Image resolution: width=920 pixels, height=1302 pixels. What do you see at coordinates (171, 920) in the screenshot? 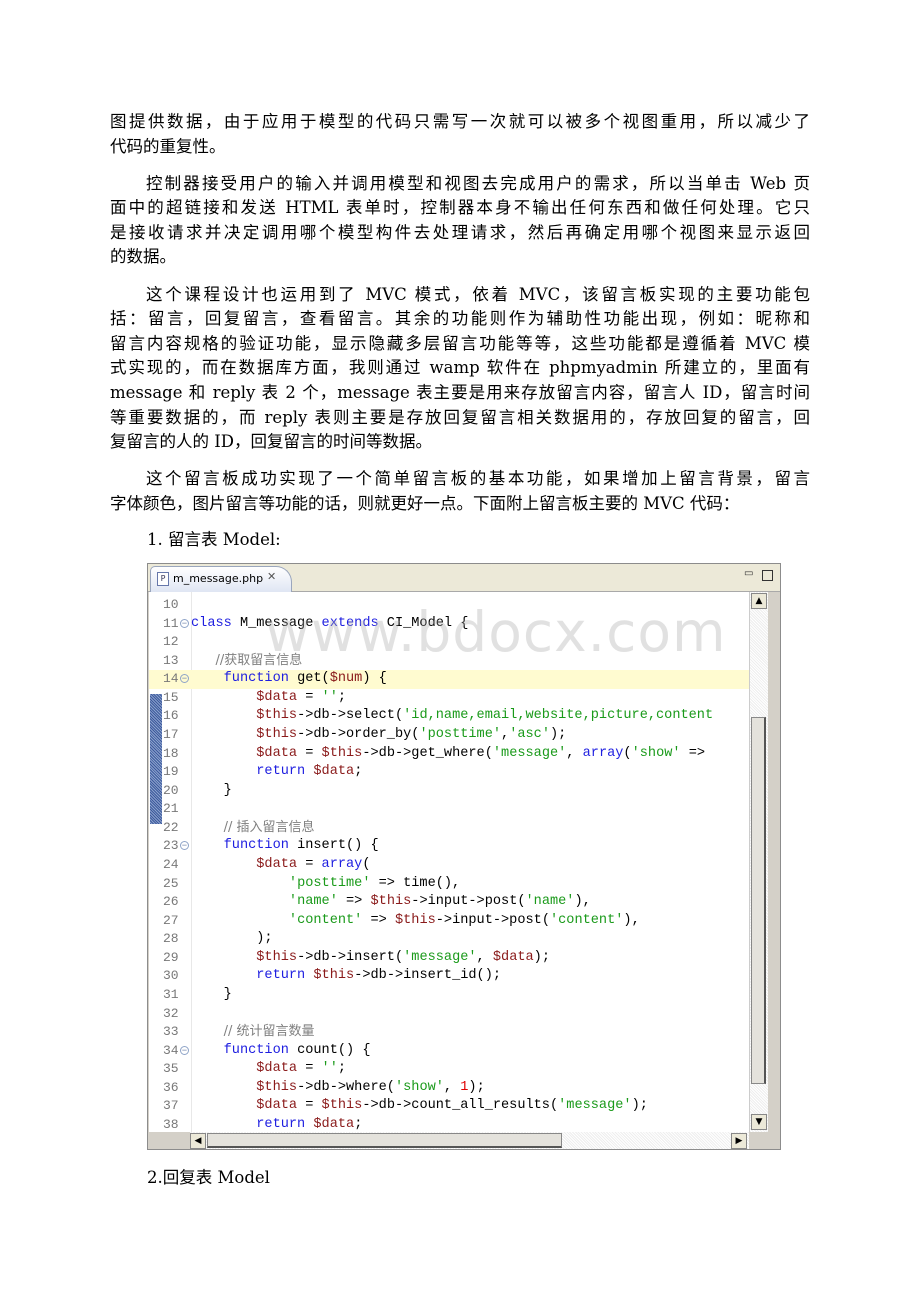
I see `line-number: 27` at bounding box center [171, 920].